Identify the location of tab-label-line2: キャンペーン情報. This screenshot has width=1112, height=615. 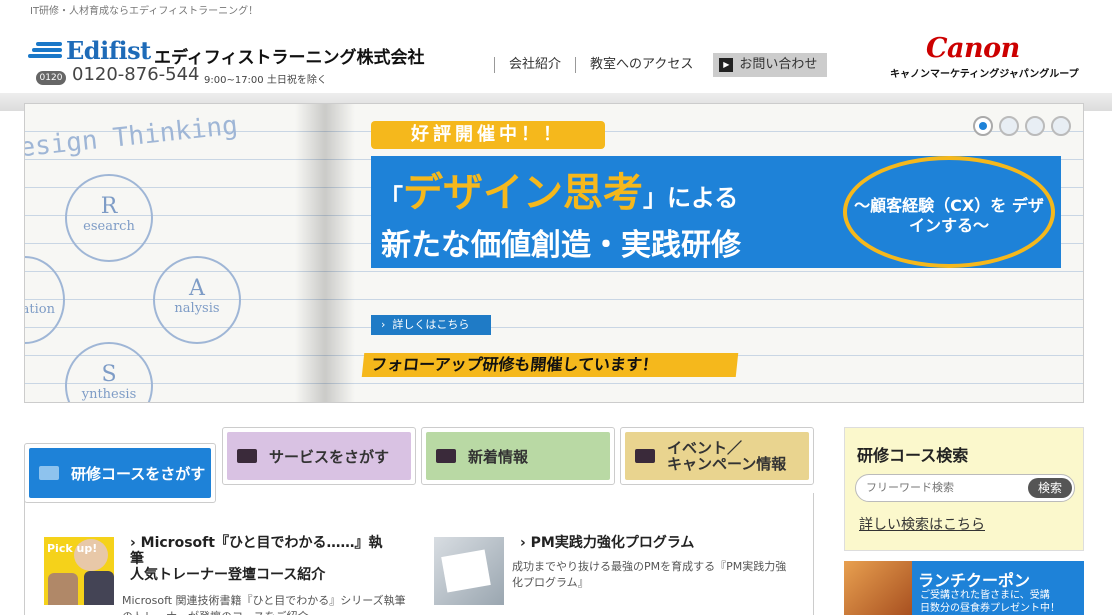
(727, 464).